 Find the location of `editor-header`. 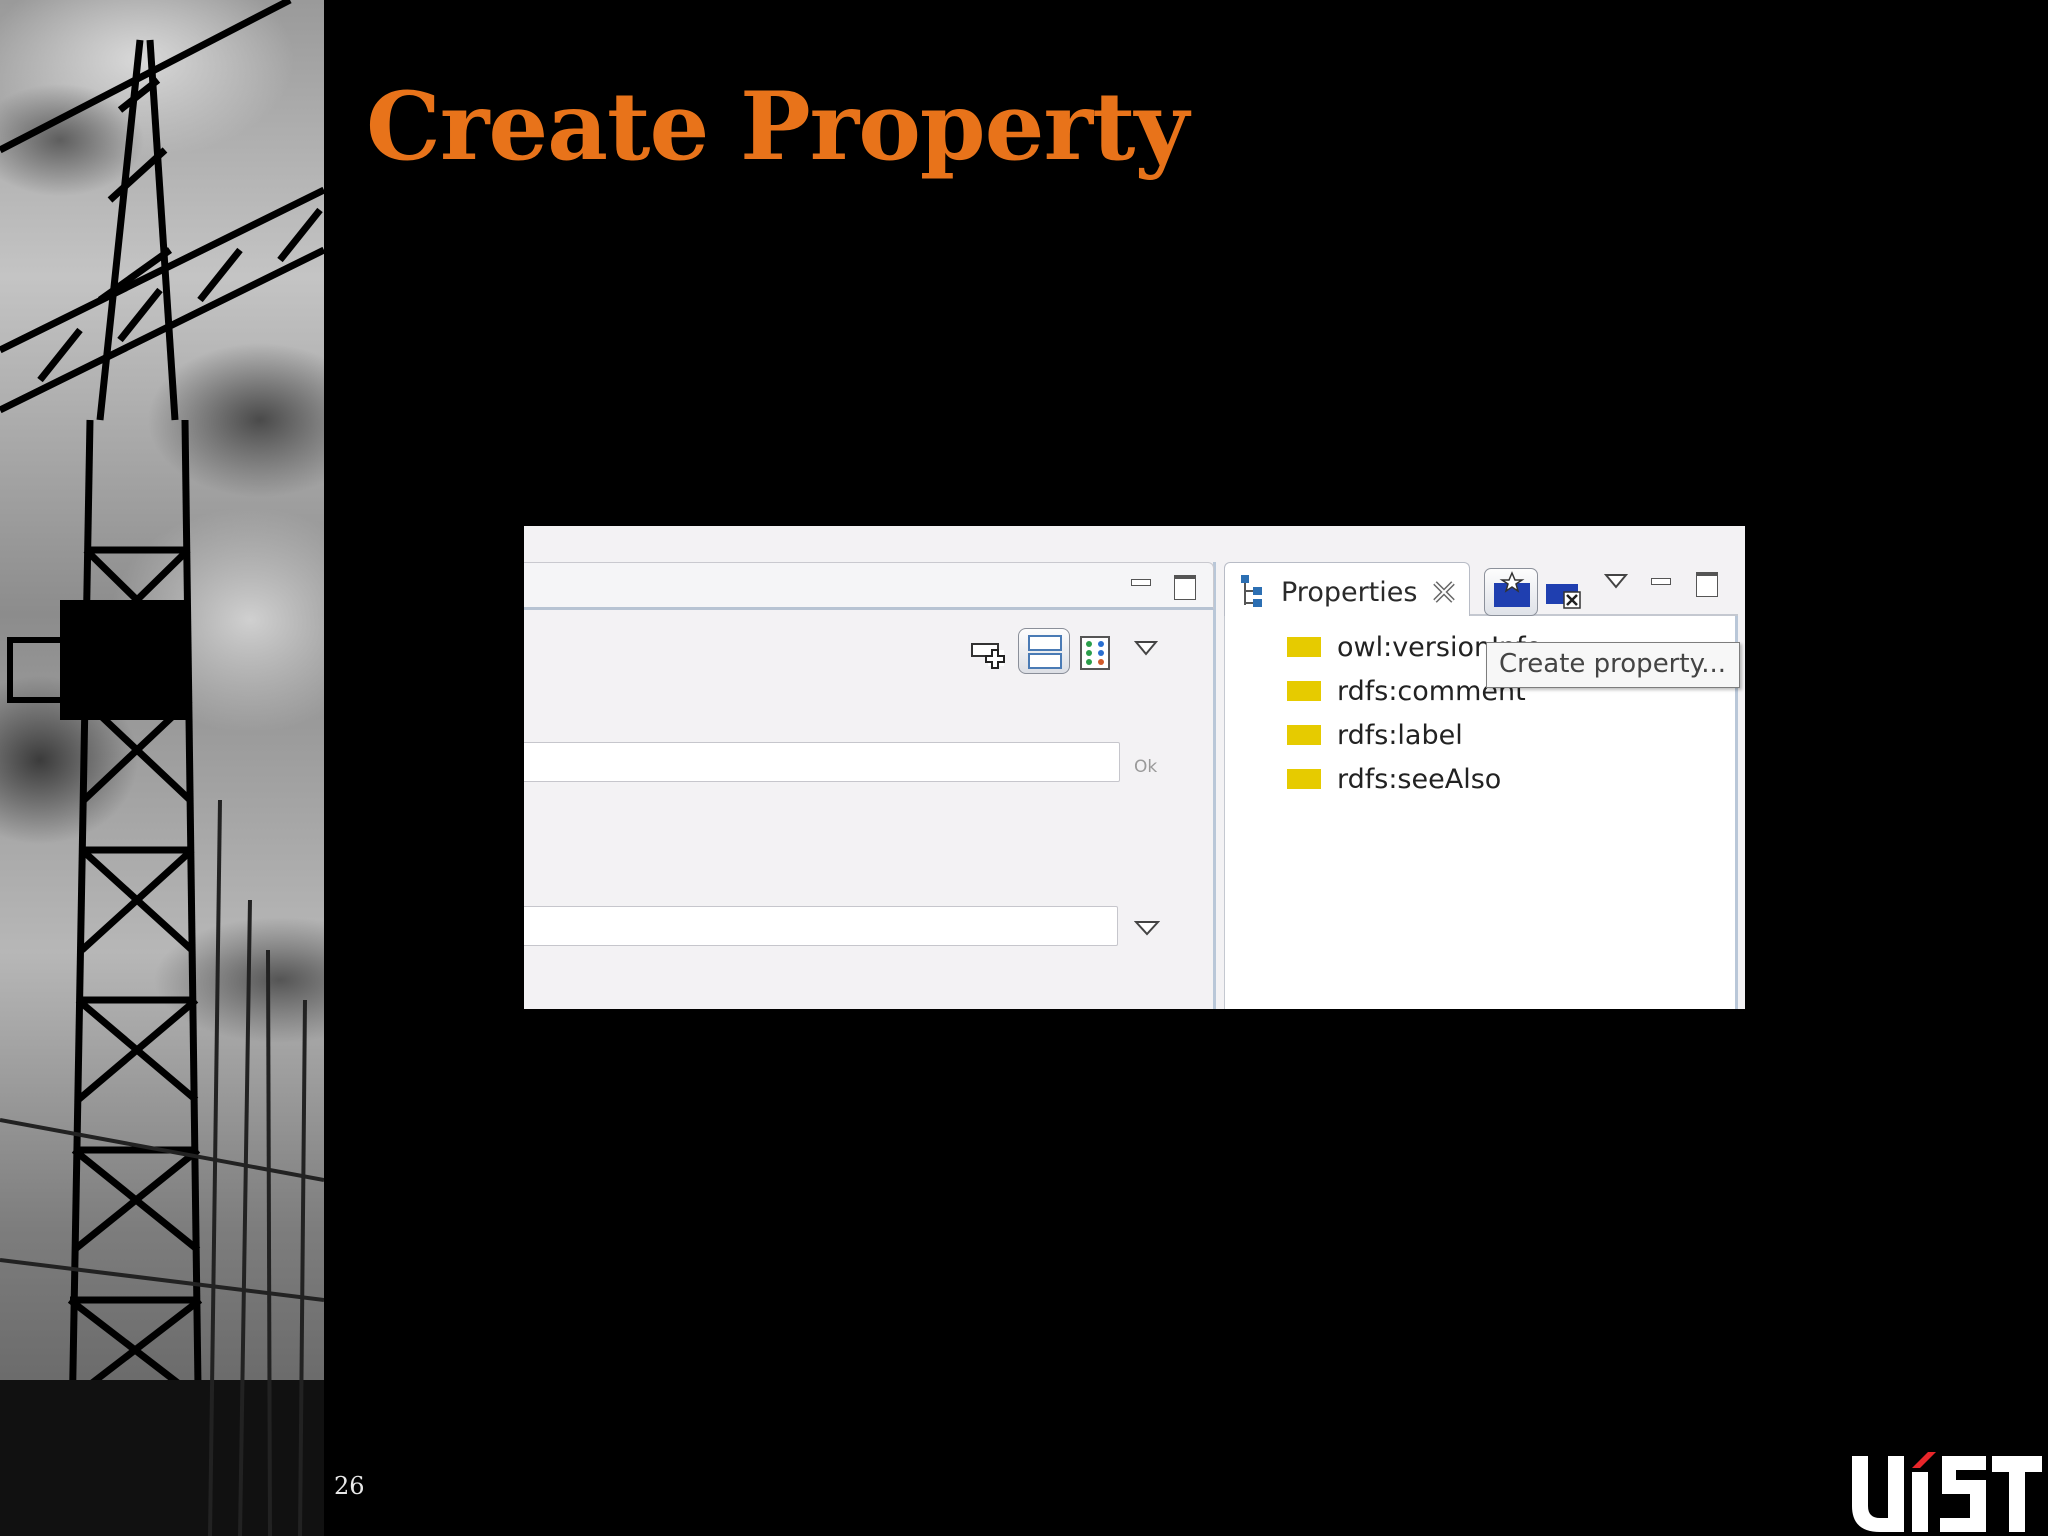

editor-header is located at coordinates (869, 586).